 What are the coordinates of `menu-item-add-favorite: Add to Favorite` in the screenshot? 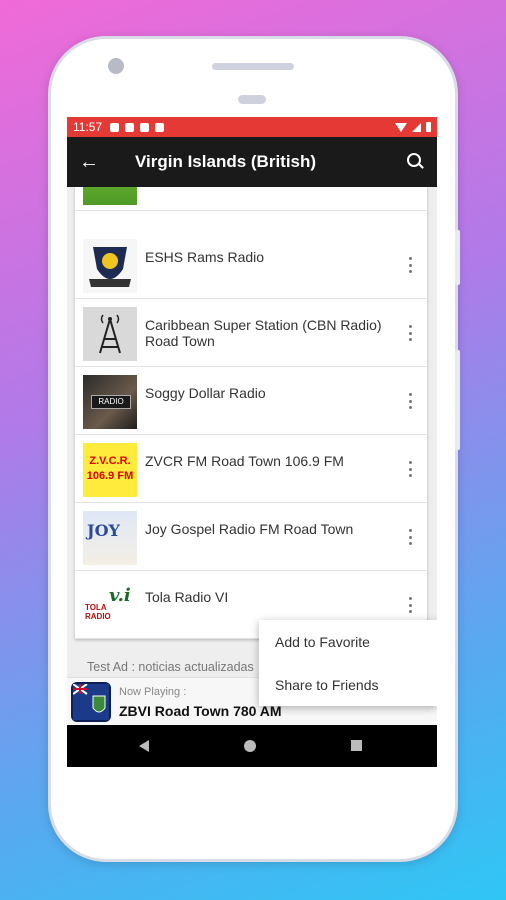 It's located at (322, 642).